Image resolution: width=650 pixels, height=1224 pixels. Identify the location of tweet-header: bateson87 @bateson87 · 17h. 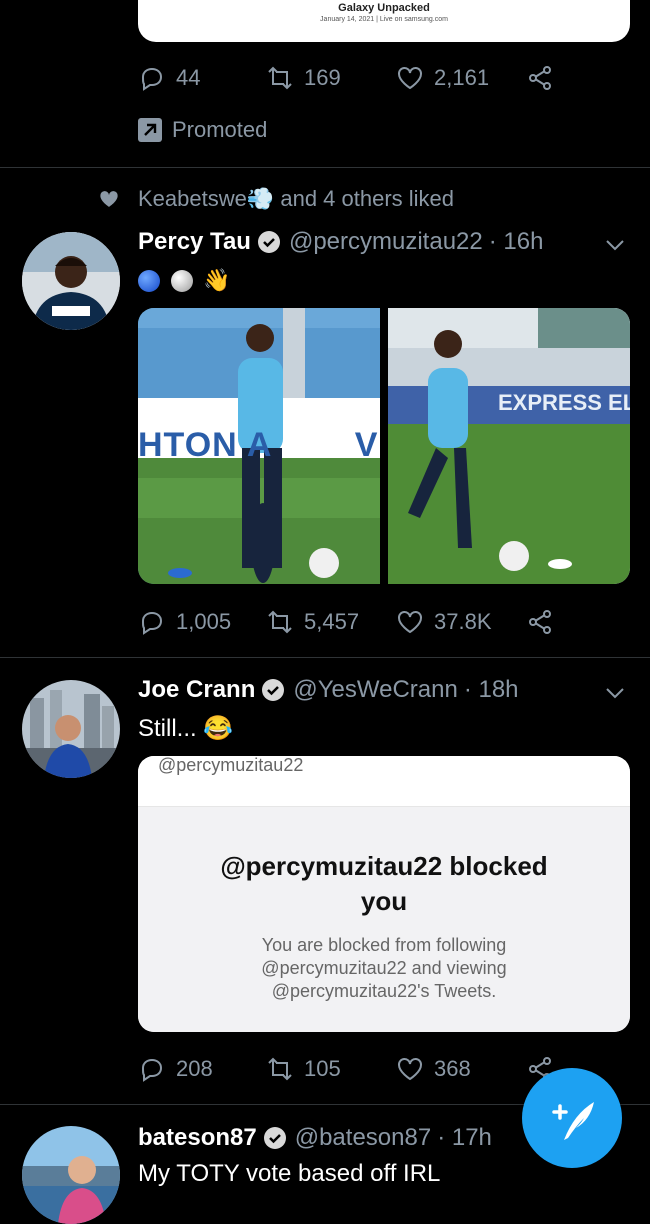
(315, 1138).